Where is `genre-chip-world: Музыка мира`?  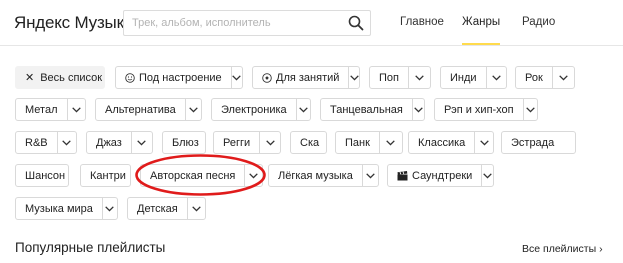 genre-chip-world: Музыка мира is located at coordinates (66, 208).